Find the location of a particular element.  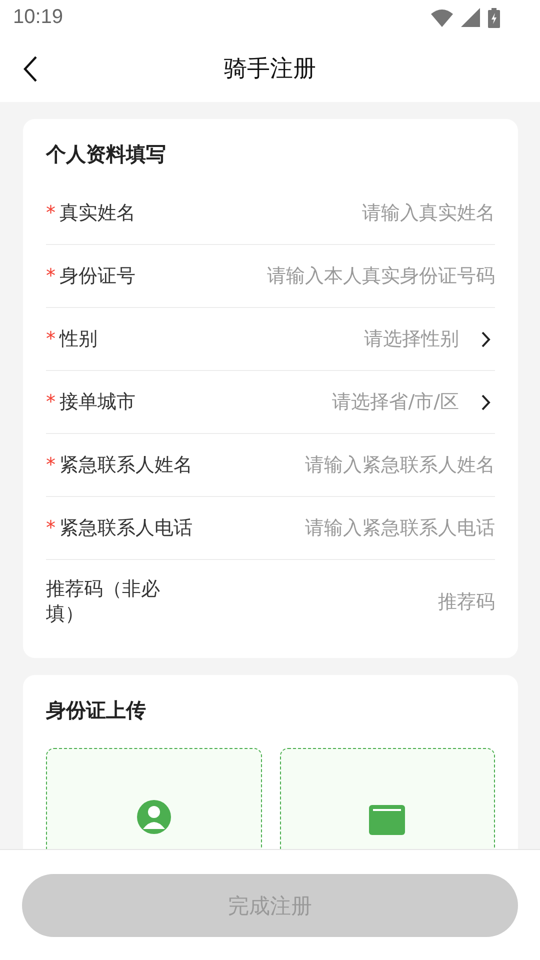

back-icon is located at coordinates (30, 69).